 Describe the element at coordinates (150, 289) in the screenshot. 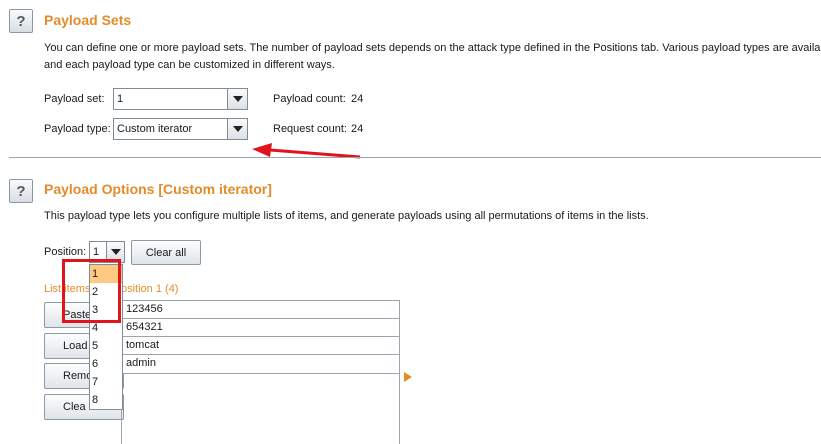

I see `list-position-header: osition 1 (4)` at that location.